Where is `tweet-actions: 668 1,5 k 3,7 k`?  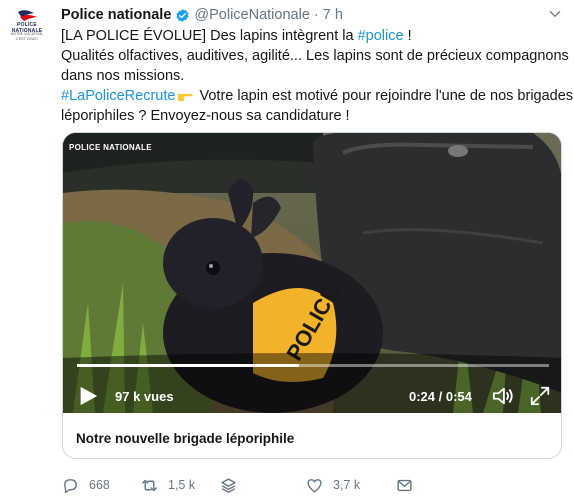 tweet-actions: 668 1,5 k 3,7 k is located at coordinates (312, 485).